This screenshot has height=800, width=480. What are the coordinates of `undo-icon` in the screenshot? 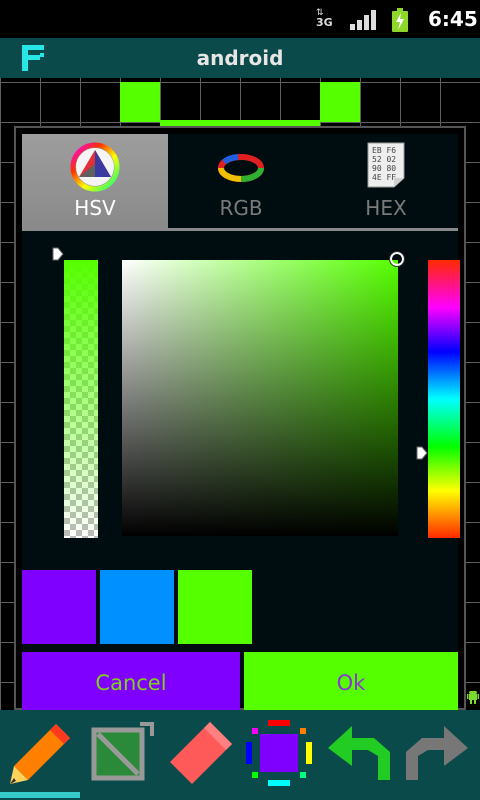 It's located at (359, 753).